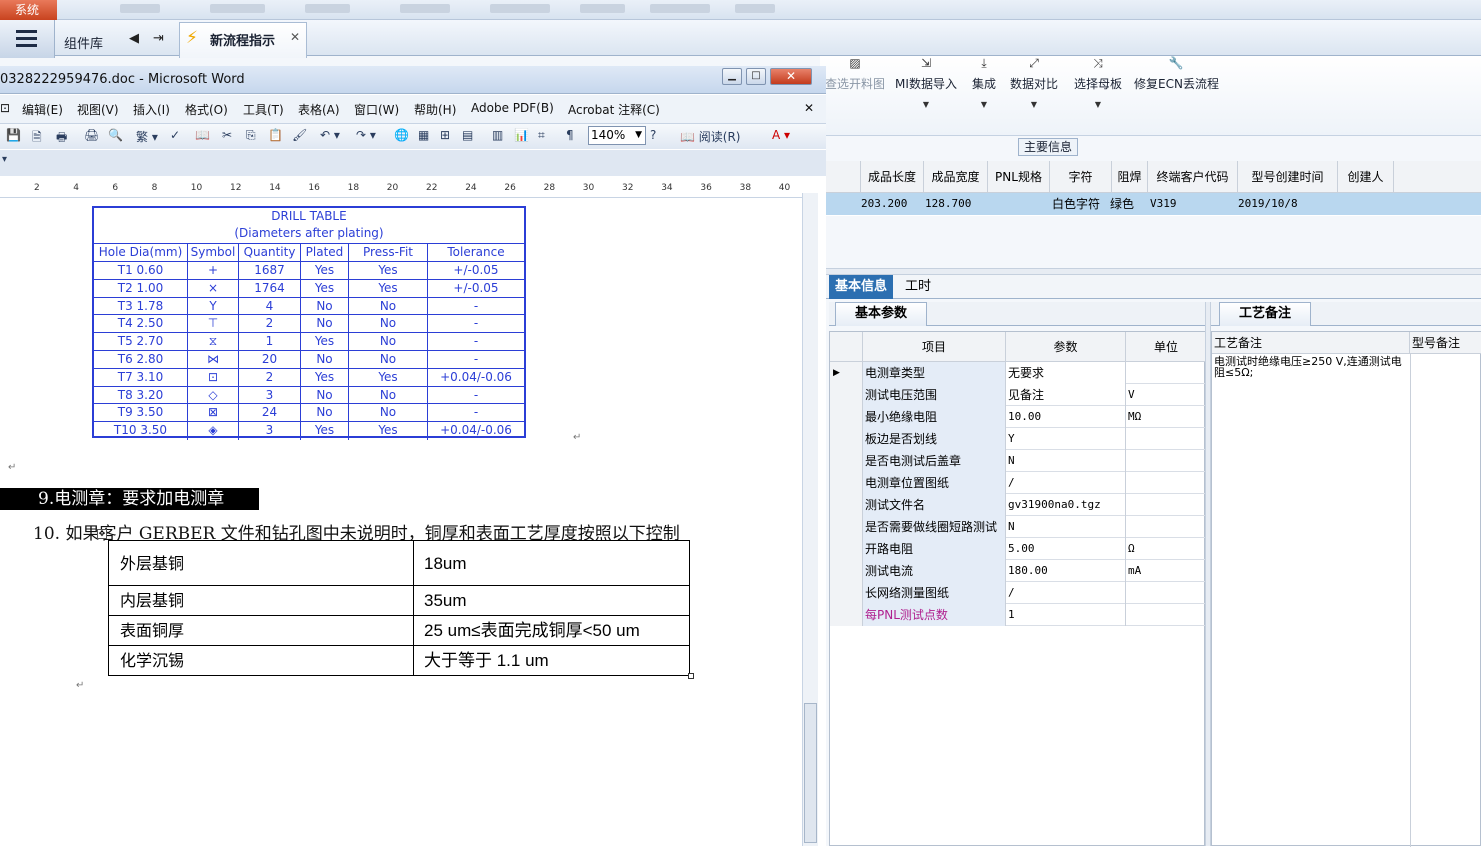 The image size is (1481, 847). I want to click on row-selector: ▶, so click(846, 373).